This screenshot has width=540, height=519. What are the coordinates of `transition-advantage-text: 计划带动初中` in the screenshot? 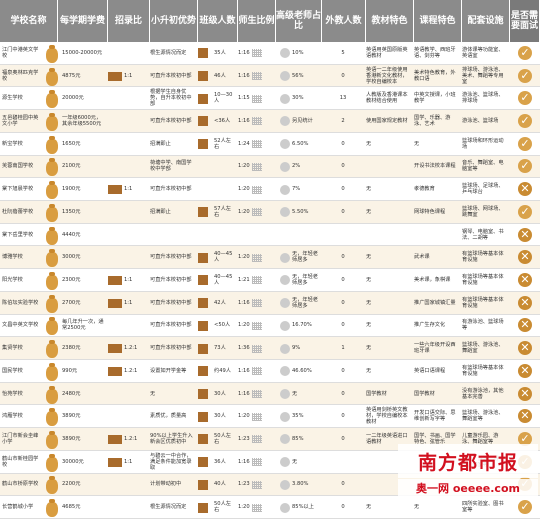 It's located at (166, 484).